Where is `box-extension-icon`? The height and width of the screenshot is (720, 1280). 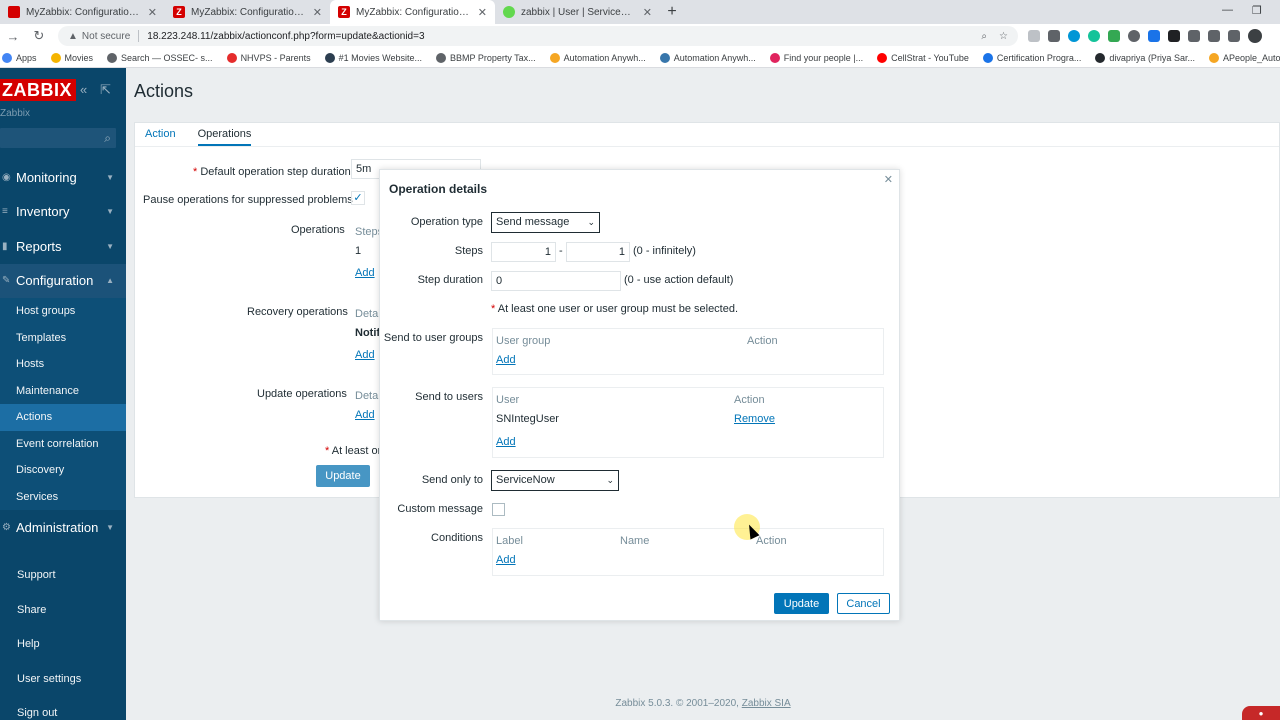
box-extension-icon is located at coordinates (1174, 36).